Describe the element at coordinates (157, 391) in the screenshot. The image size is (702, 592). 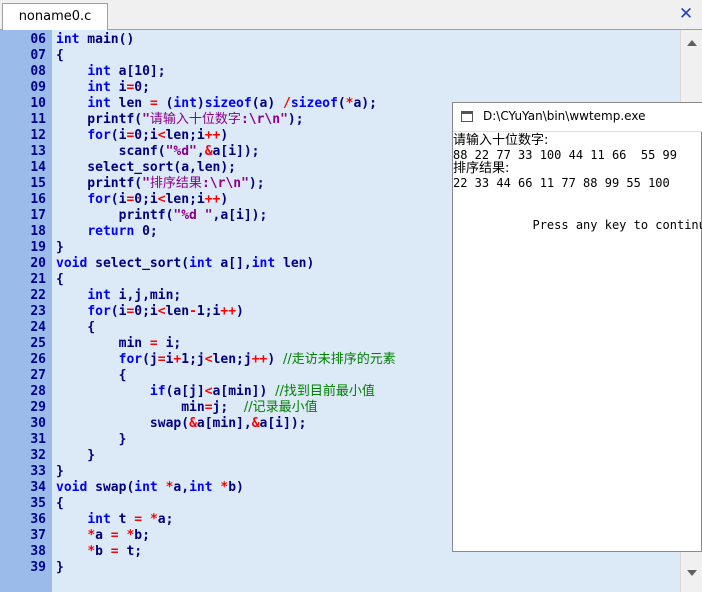
I see `code-token: if` at that location.